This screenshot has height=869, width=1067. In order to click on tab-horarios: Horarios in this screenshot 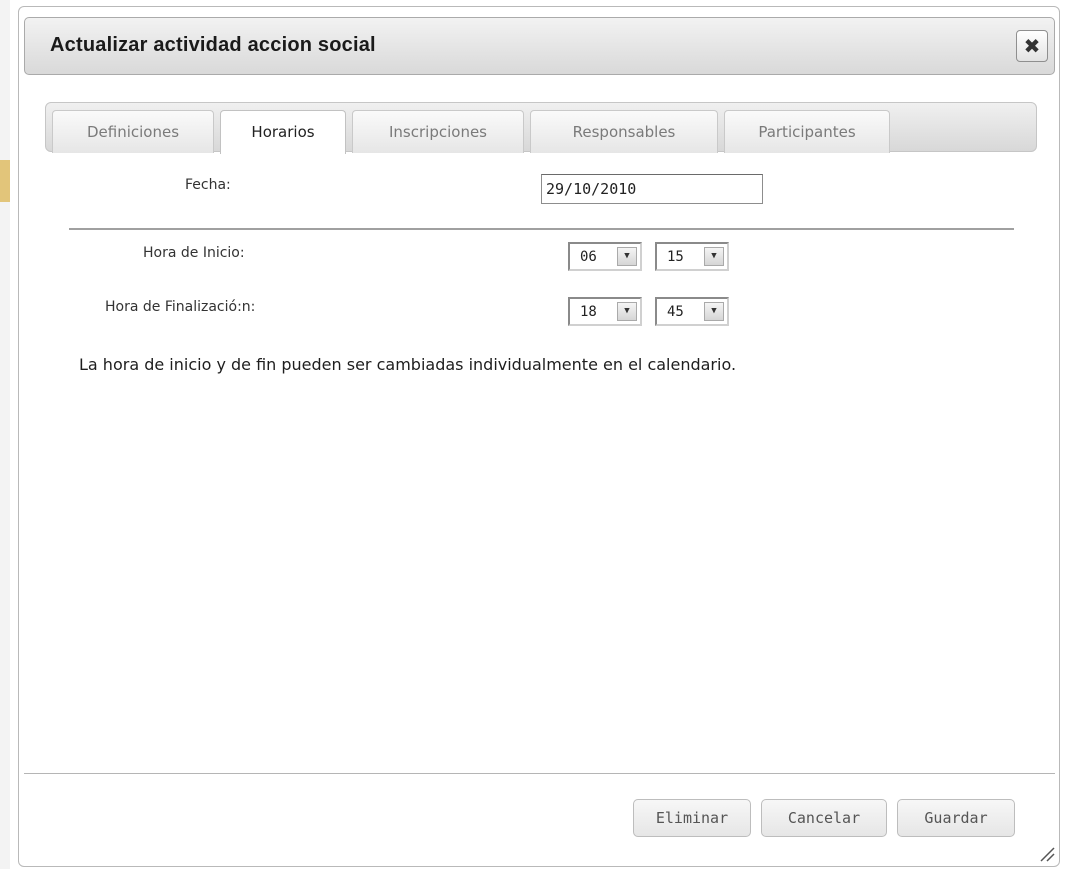, I will do `click(283, 132)`.